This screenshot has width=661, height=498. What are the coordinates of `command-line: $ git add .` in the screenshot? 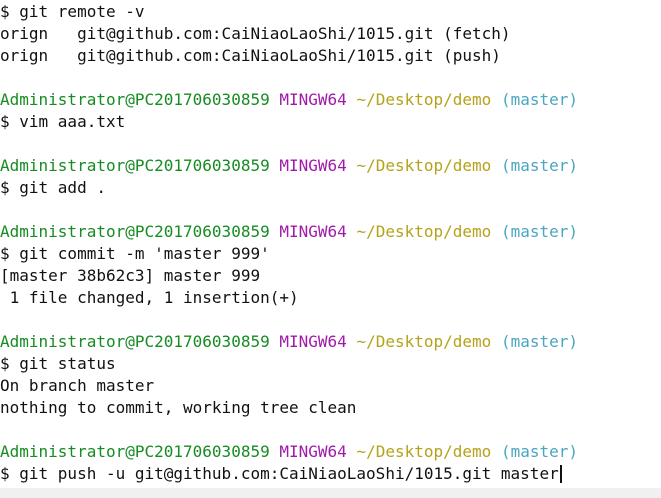 It's located at (330, 188).